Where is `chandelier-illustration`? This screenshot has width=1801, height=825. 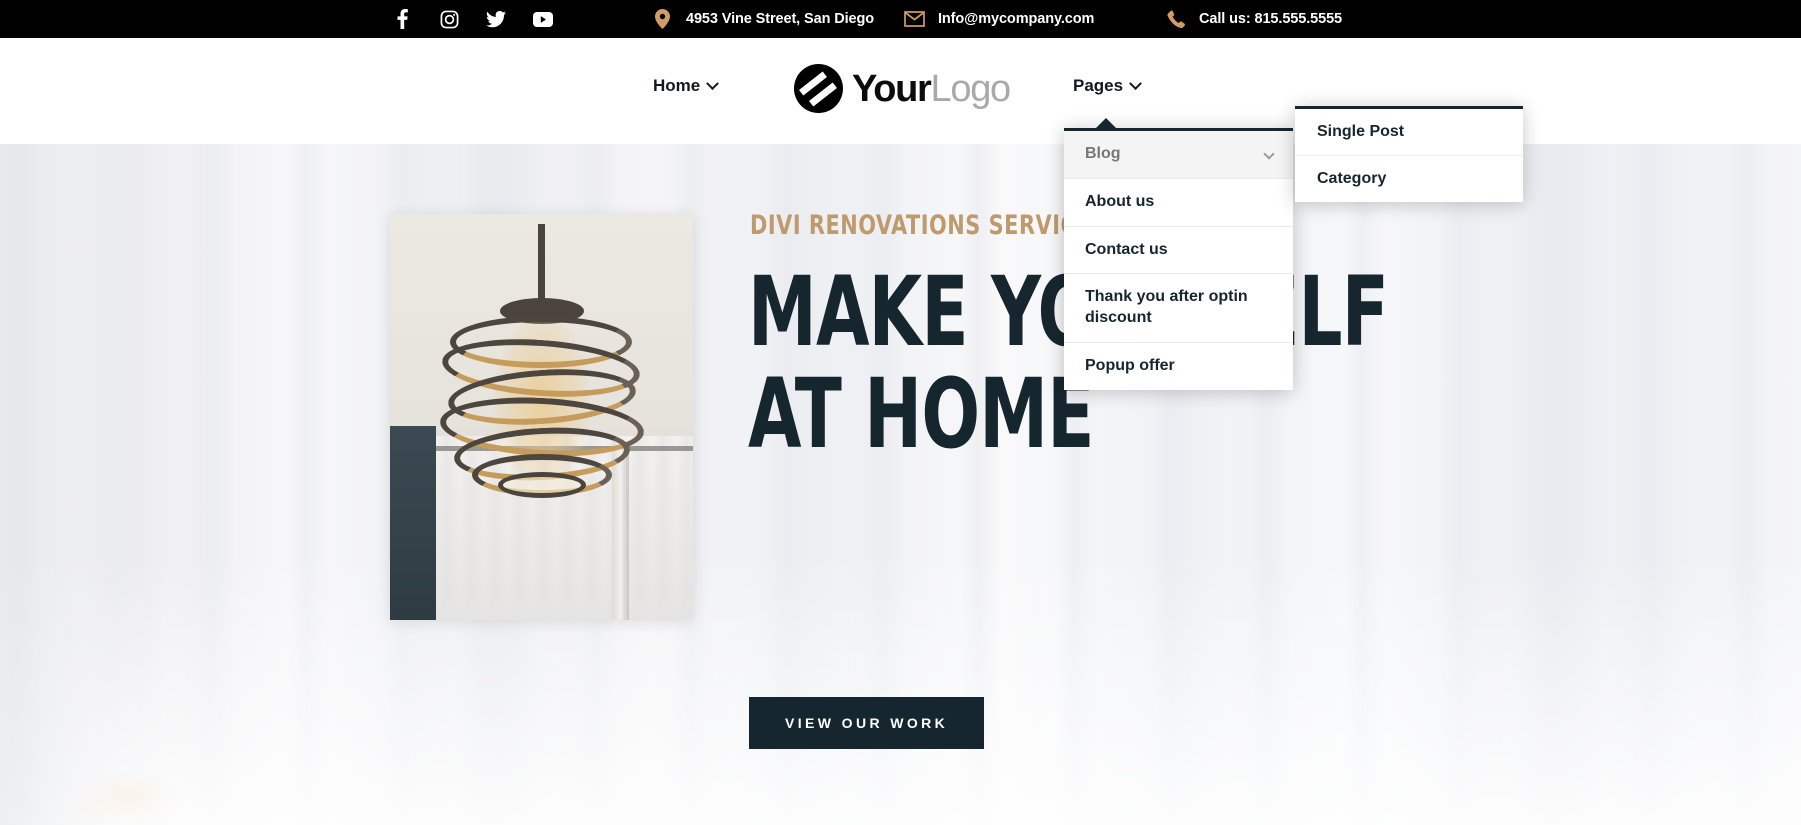
chandelier-illustration is located at coordinates (542, 384).